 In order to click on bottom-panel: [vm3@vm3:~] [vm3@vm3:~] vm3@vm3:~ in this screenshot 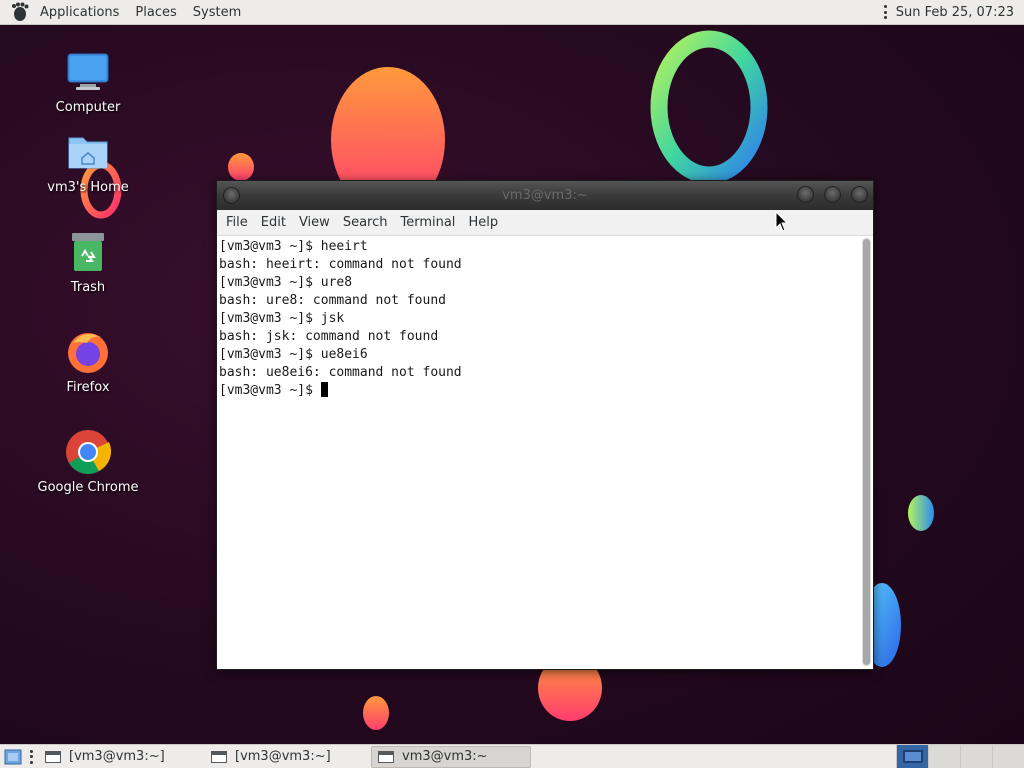, I will do `click(512, 756)`.